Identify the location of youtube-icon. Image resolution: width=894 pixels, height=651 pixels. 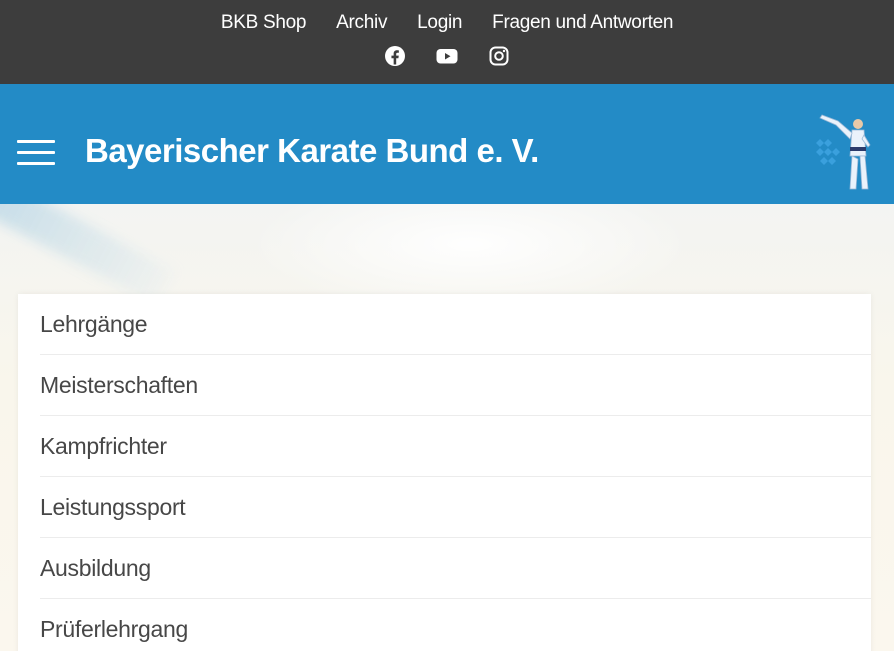
(447, 56).